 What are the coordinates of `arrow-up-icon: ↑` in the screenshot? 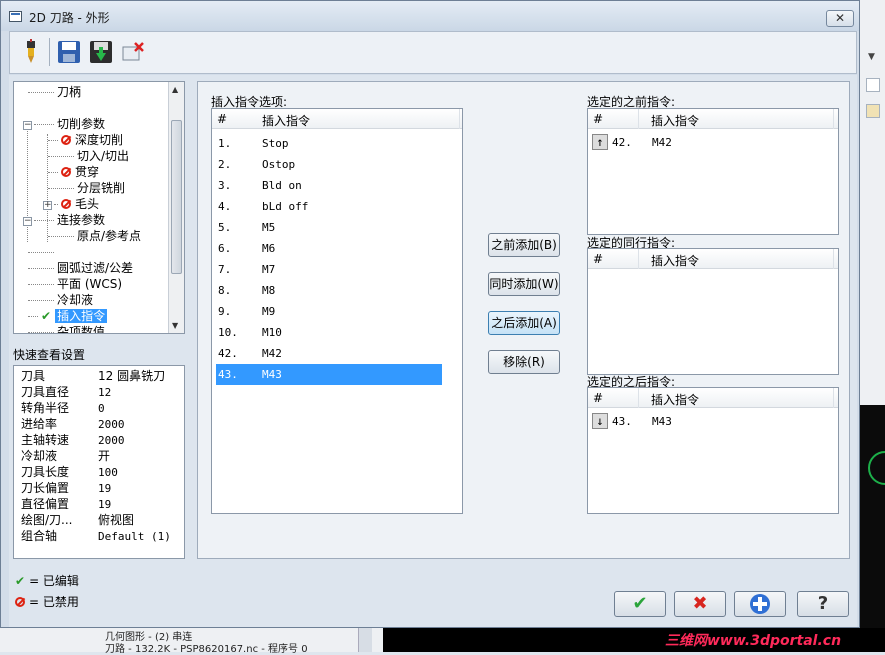 It's located at (600, 142).